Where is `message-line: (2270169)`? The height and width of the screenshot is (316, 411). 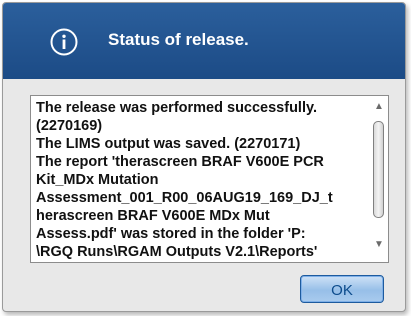 message-line: (2270169) is located at coordinates (69, 126).